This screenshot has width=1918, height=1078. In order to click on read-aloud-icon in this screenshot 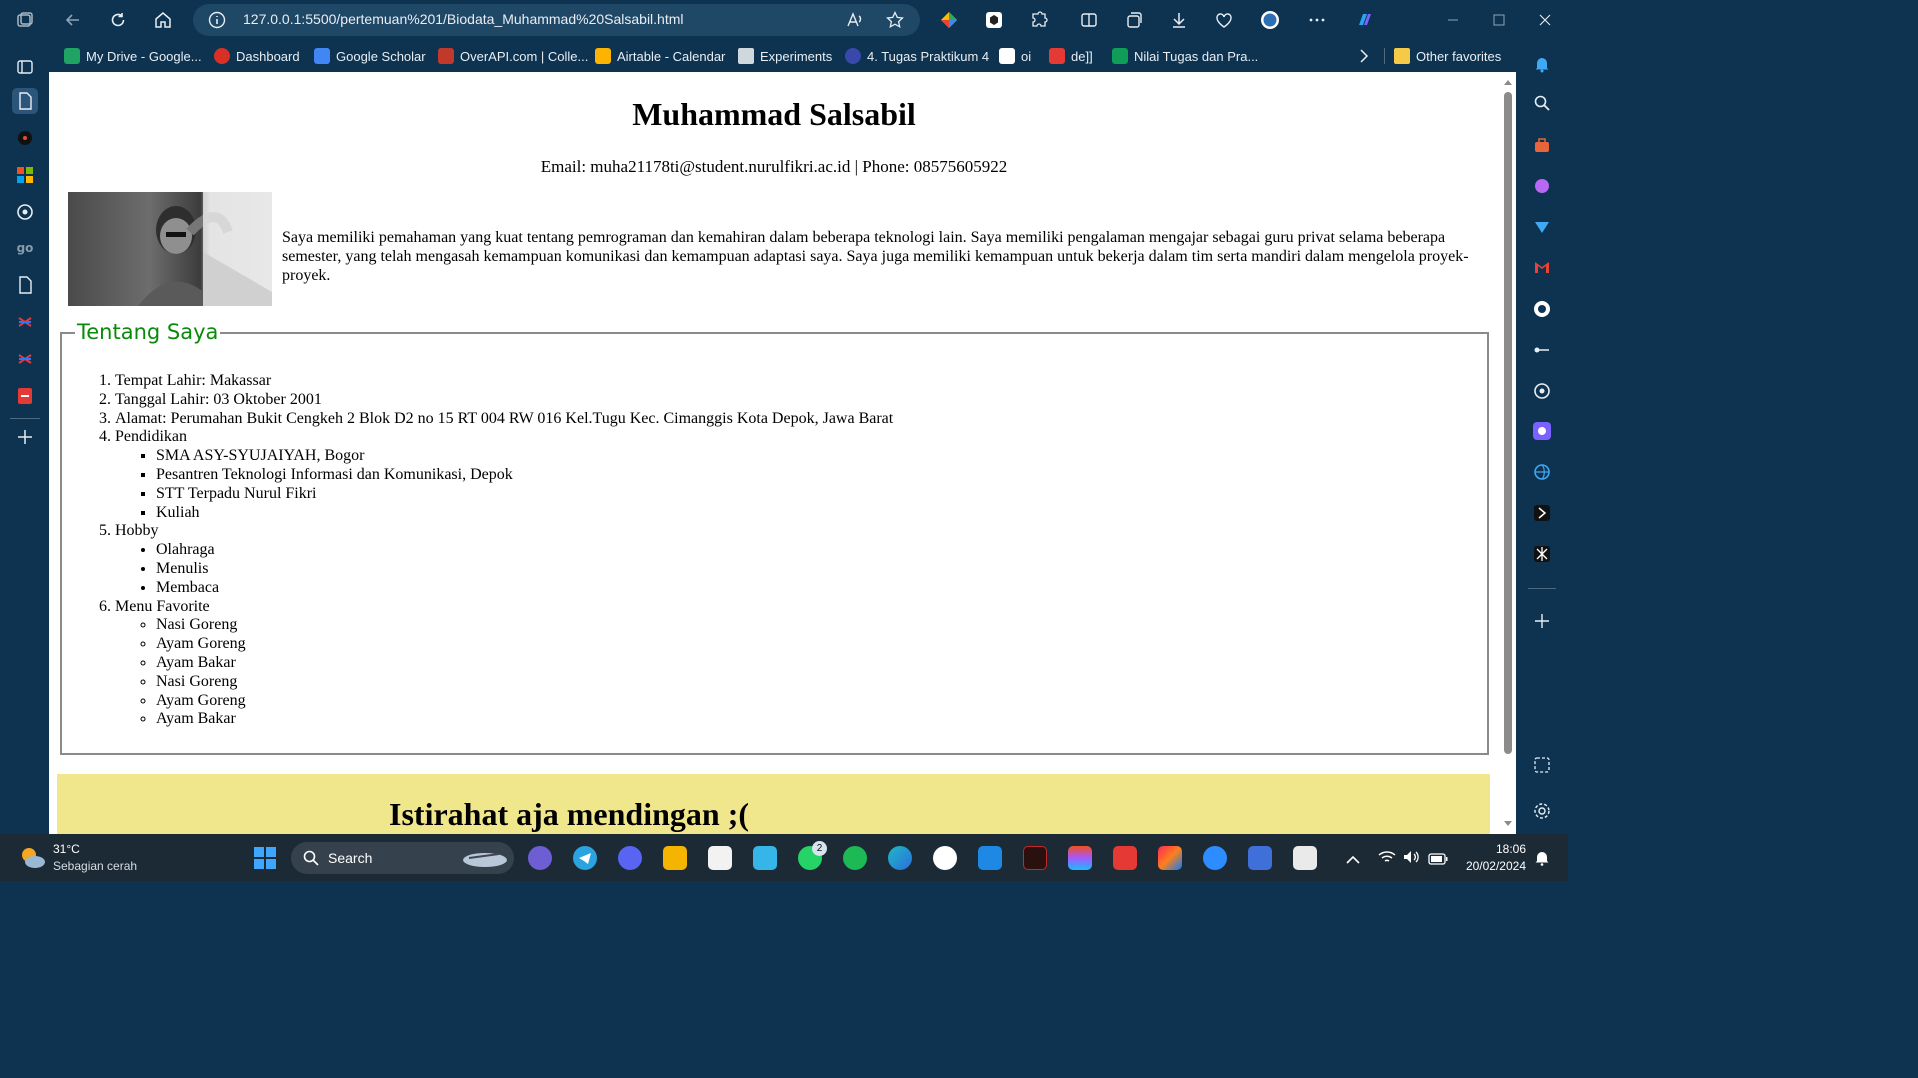, I will do `click(855, 20)`.